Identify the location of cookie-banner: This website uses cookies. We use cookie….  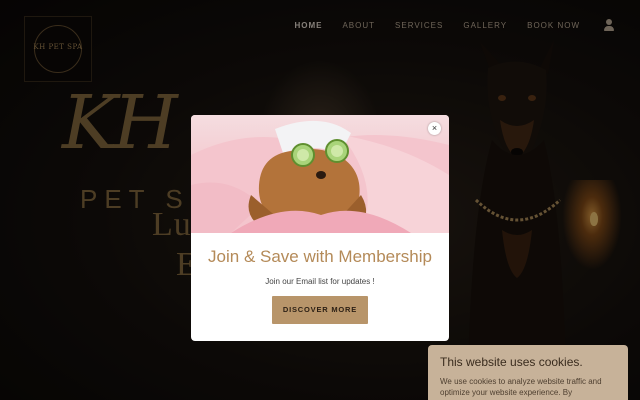
(528, 372).